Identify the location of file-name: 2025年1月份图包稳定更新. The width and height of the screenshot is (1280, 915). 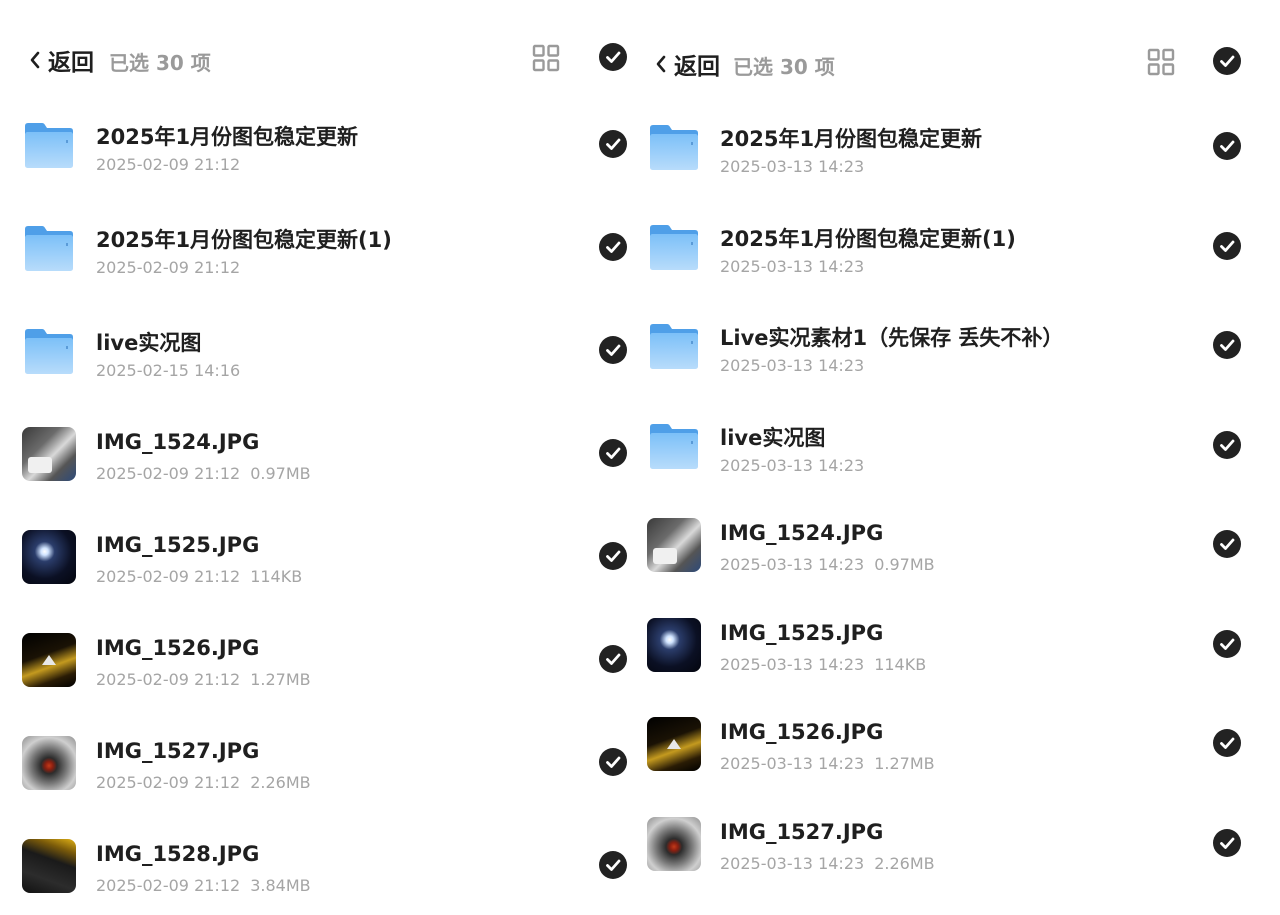
(851, 139).